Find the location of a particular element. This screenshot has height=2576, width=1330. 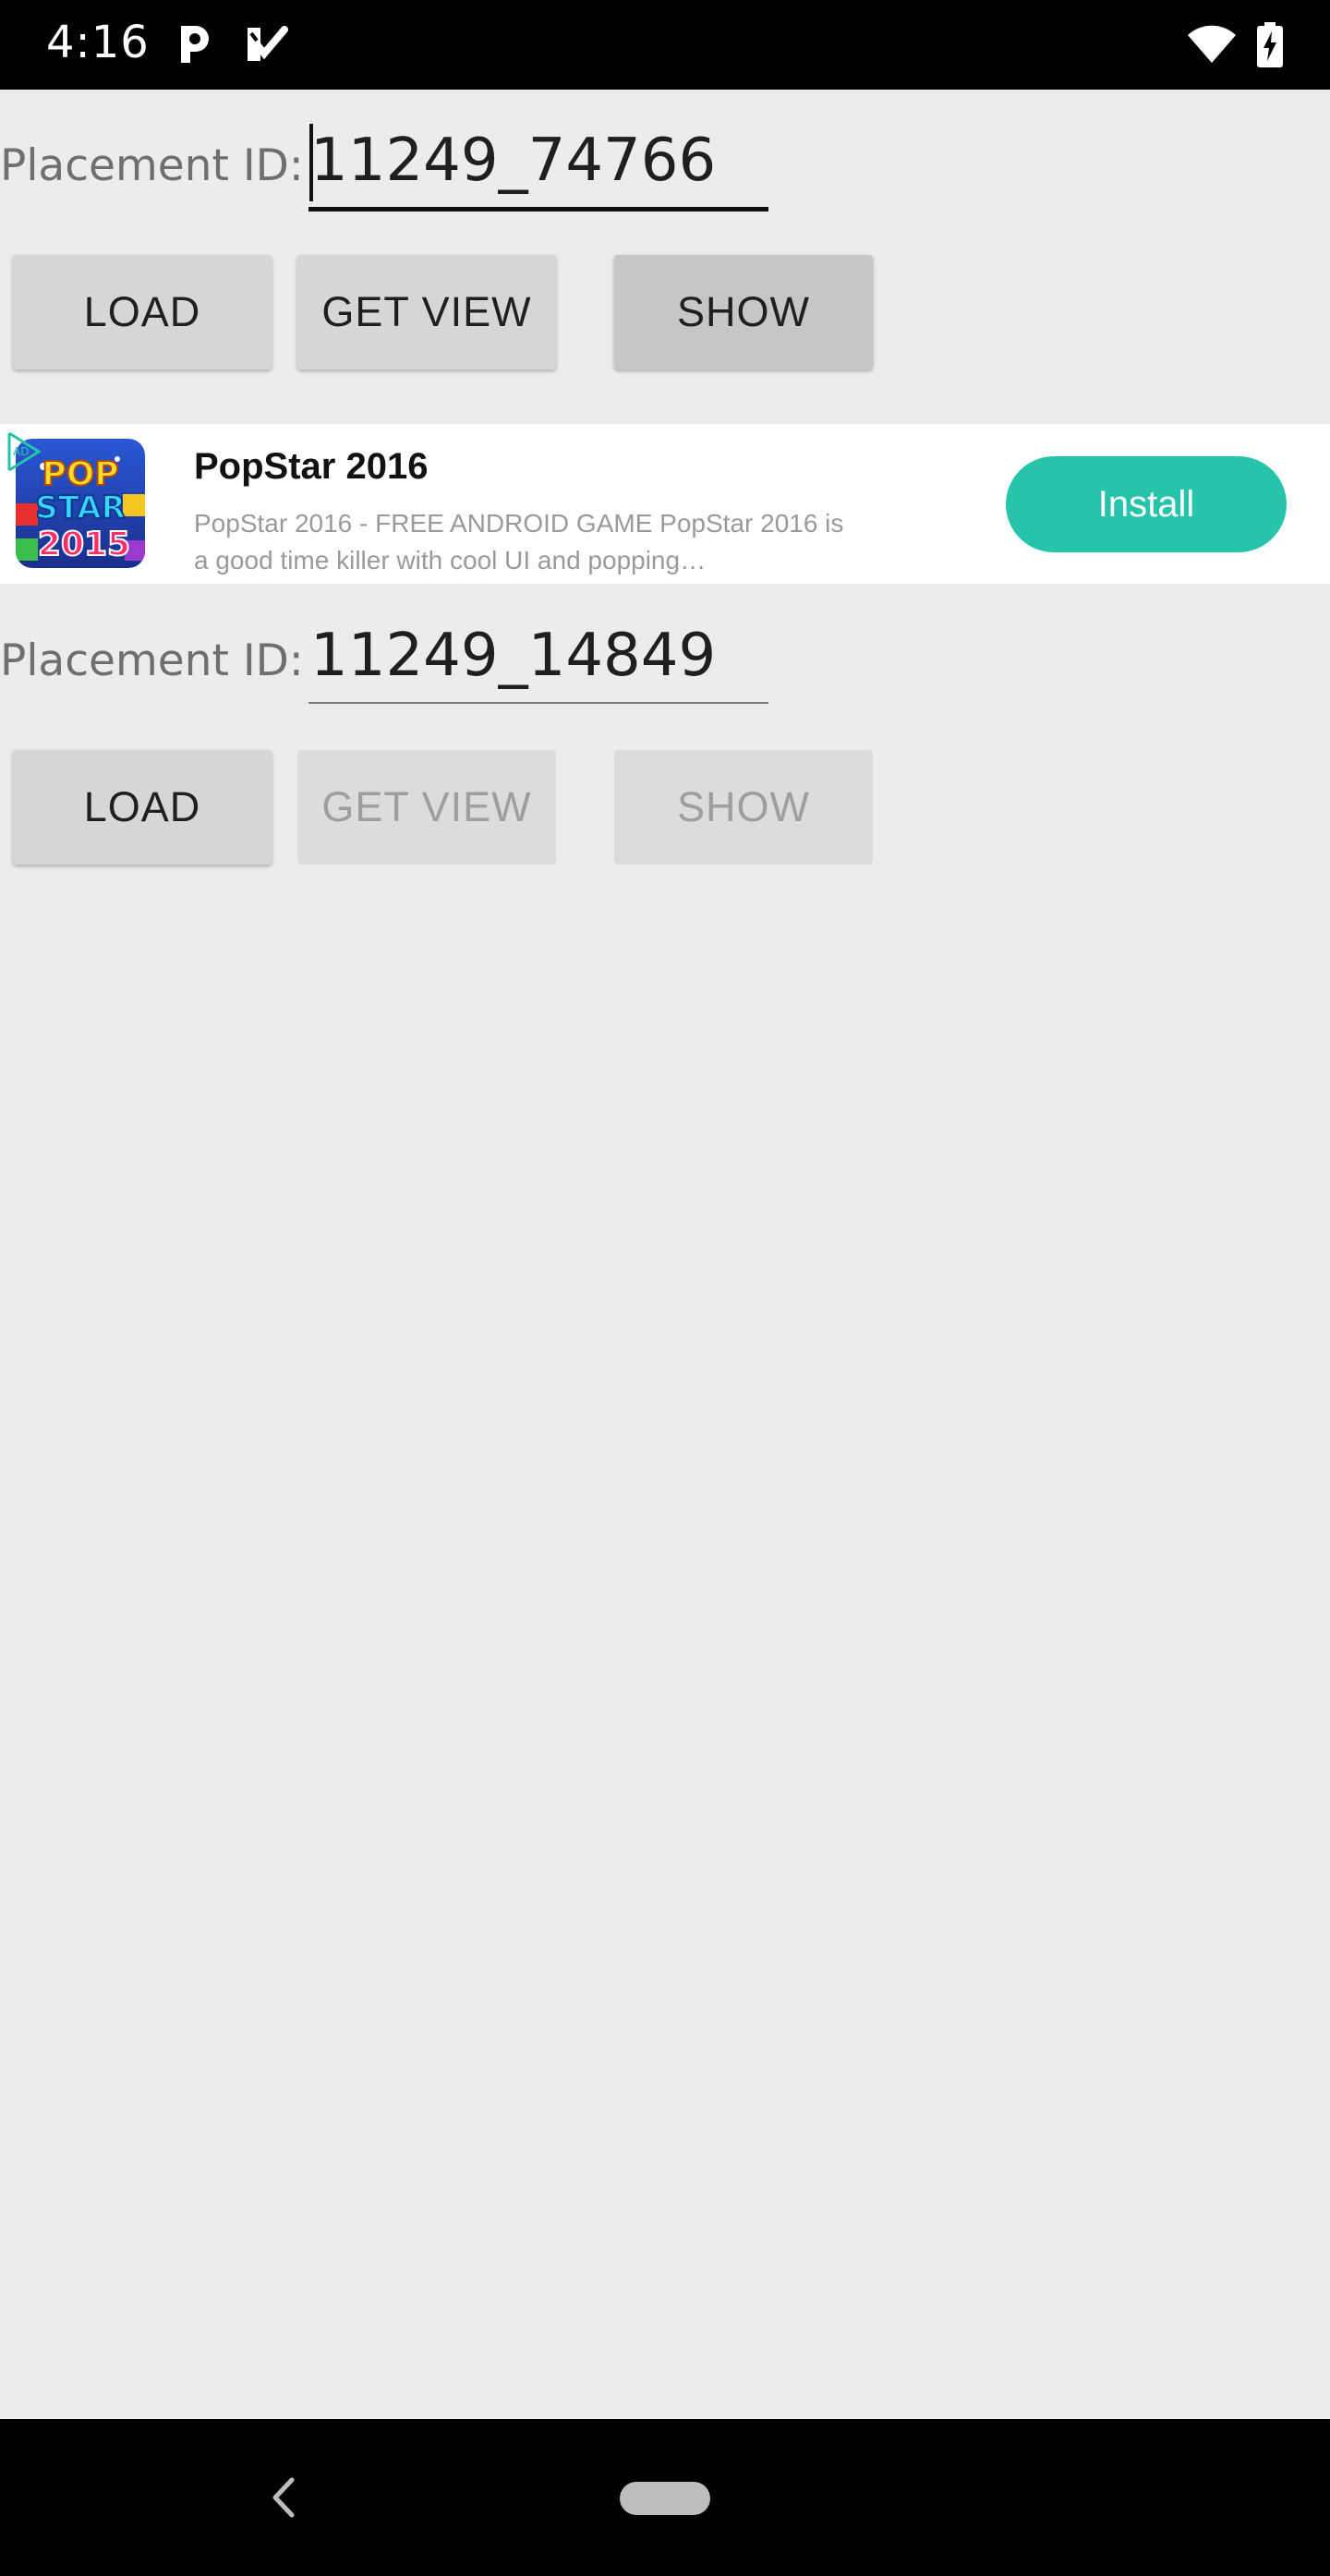

placement-row-1: Placement ID: is located at coordinates (665, 169).